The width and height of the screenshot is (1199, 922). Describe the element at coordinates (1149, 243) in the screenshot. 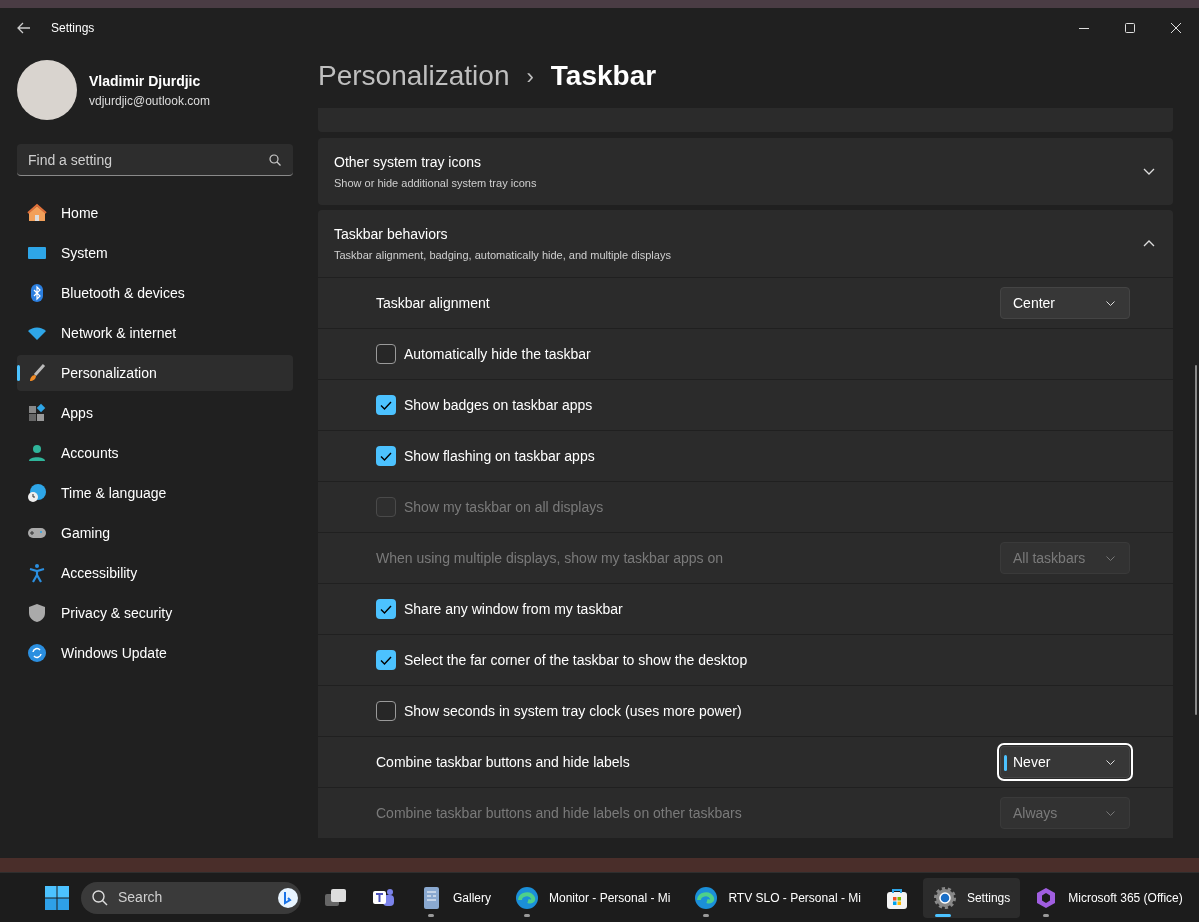

I see `chevron-up-icon` at that location.